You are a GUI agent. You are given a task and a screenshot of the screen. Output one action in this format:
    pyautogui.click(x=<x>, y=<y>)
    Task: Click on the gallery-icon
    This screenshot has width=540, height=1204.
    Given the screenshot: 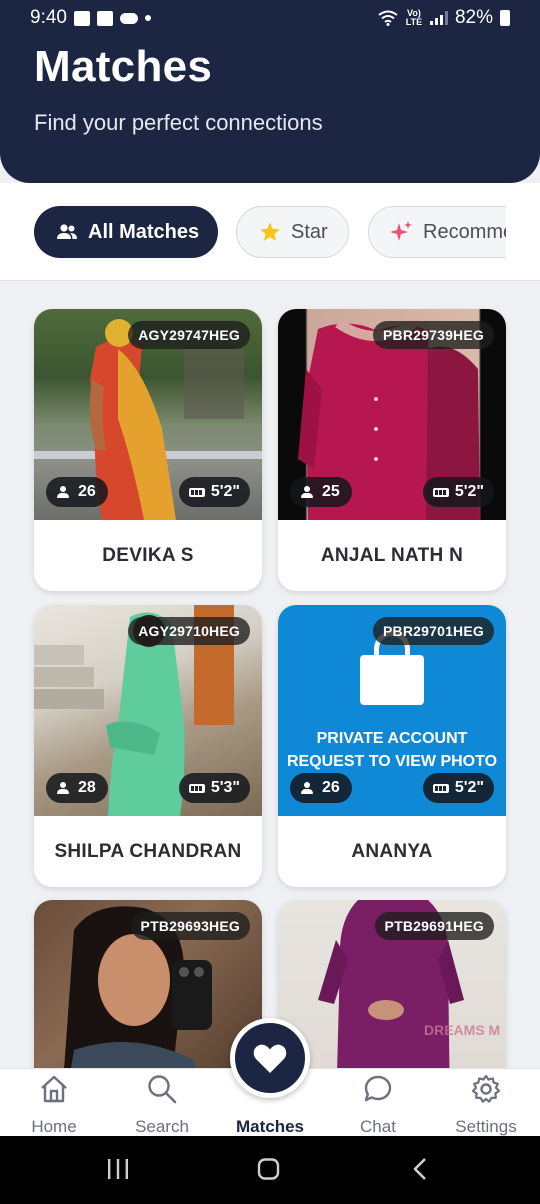 What is the action you would take?
    pyautogui.click(x=81, y=18)
    